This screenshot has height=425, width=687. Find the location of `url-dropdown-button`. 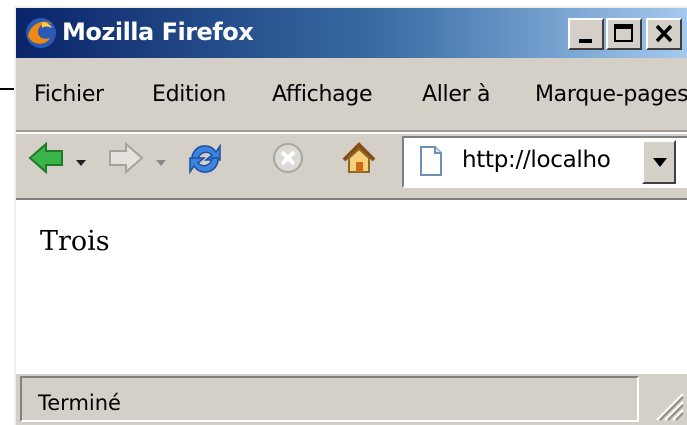

url-dropdown-button is located at coordinates (659, 162).